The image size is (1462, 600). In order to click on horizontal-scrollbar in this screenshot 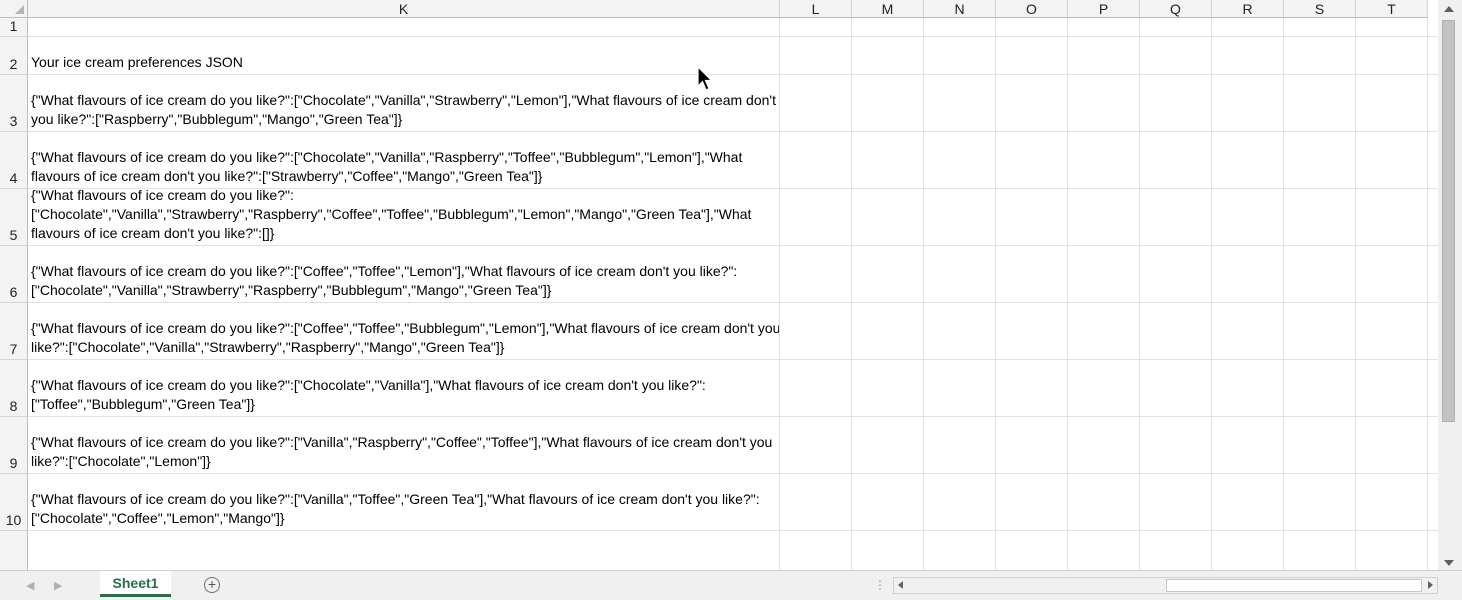, I will do `click(1165, 585)`.